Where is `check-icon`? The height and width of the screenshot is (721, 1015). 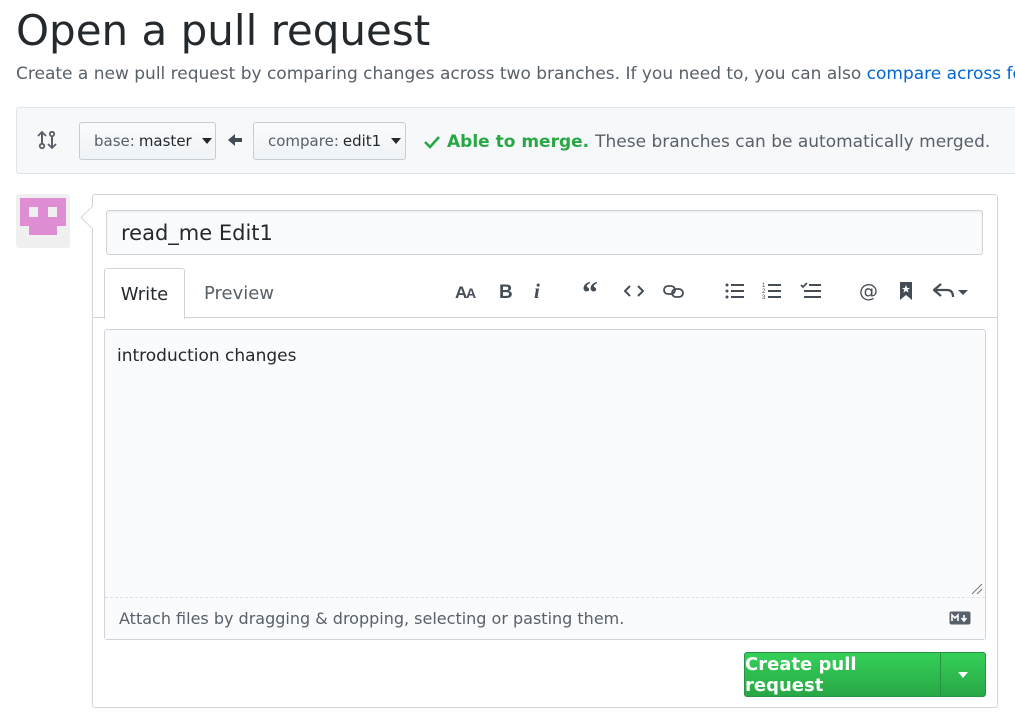 check-icon is located at coordinates (432, 142).